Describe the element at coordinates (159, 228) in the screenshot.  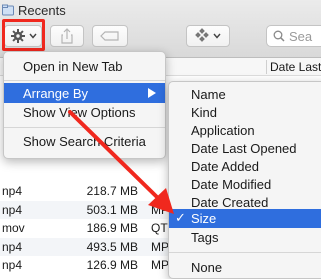
I see `file-kind: QT` at that location.